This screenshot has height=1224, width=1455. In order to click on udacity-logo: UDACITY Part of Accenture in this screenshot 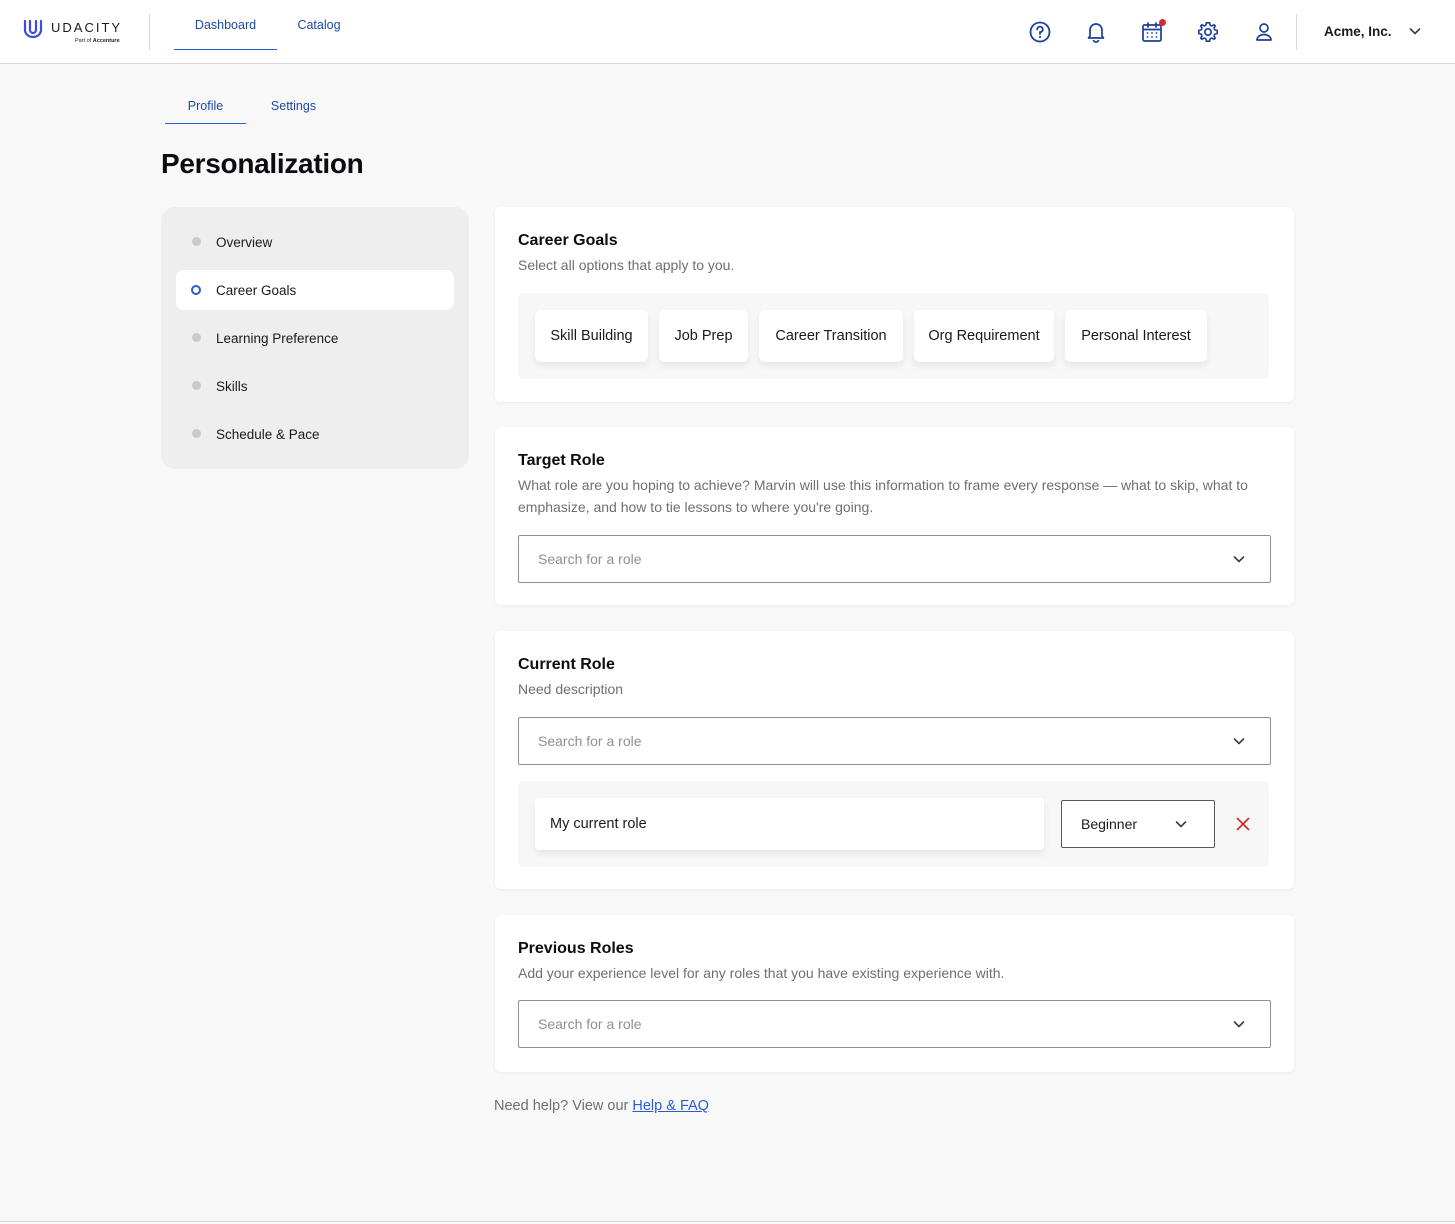, I will do `click(78, 32)`.